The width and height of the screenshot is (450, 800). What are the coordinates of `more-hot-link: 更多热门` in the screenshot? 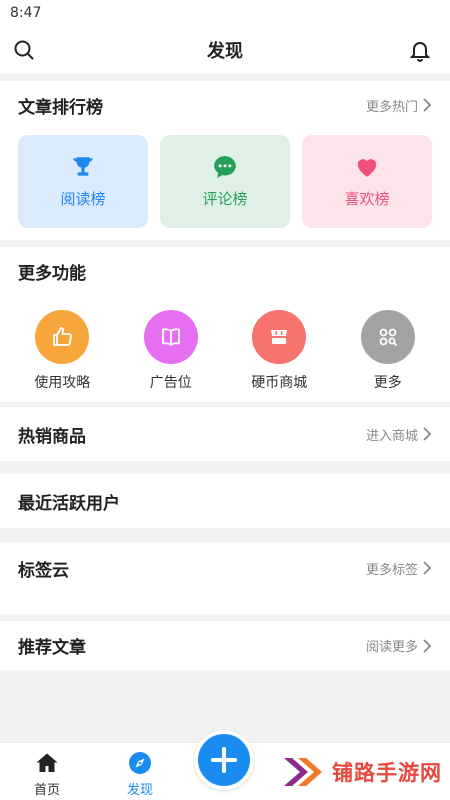 It's located at (399, 105).